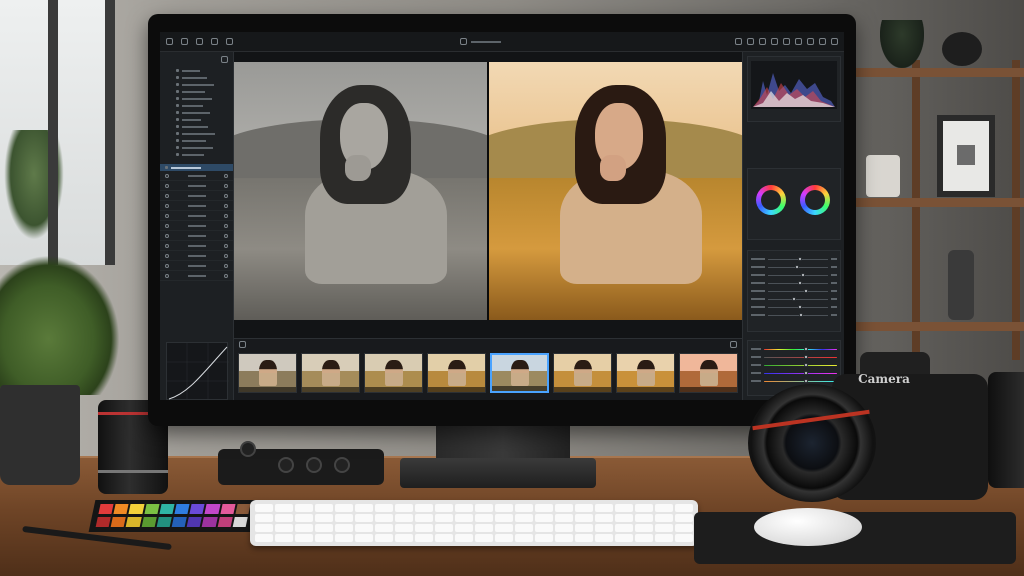 The height and width of the screenshot is (576, 1024). What do you see at coordinates (197, 371) in the screenshot?
I see `tone-curve-box` at bounding box center [197, 371].